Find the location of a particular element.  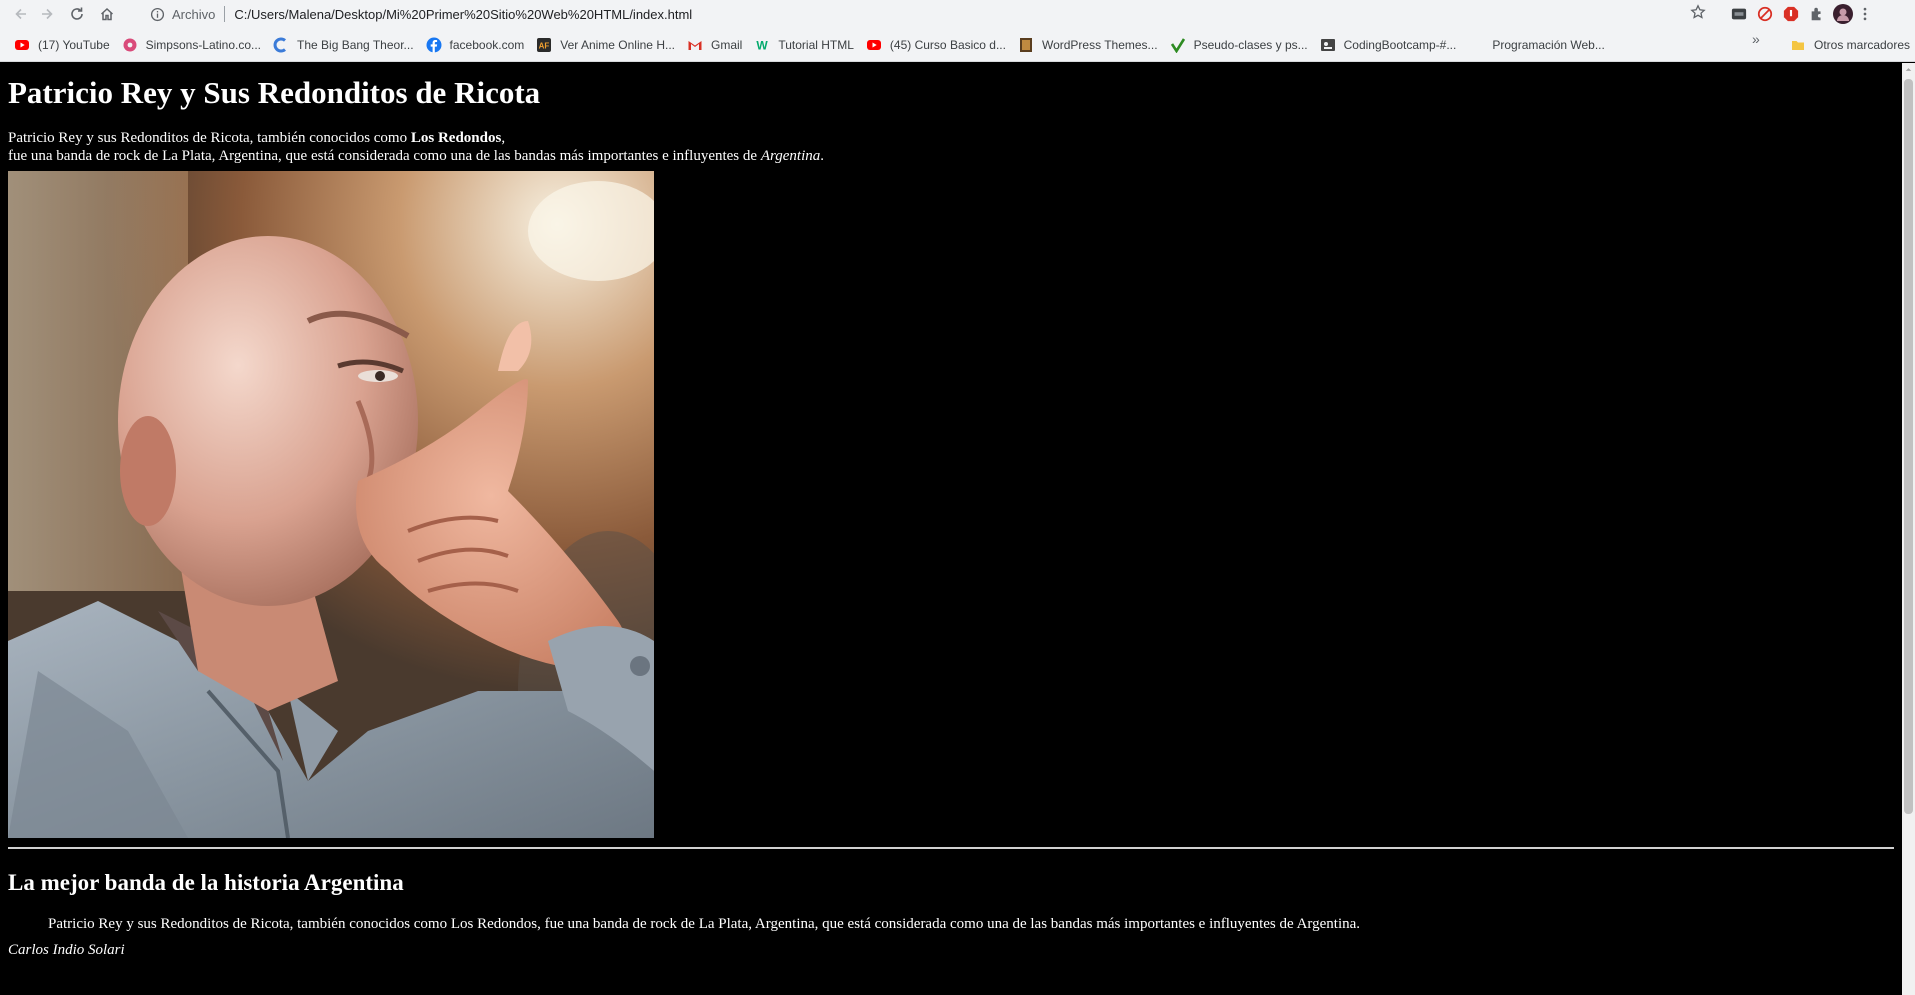

bookmark-facebook: facebook.com is located at coordinates (475, 45).